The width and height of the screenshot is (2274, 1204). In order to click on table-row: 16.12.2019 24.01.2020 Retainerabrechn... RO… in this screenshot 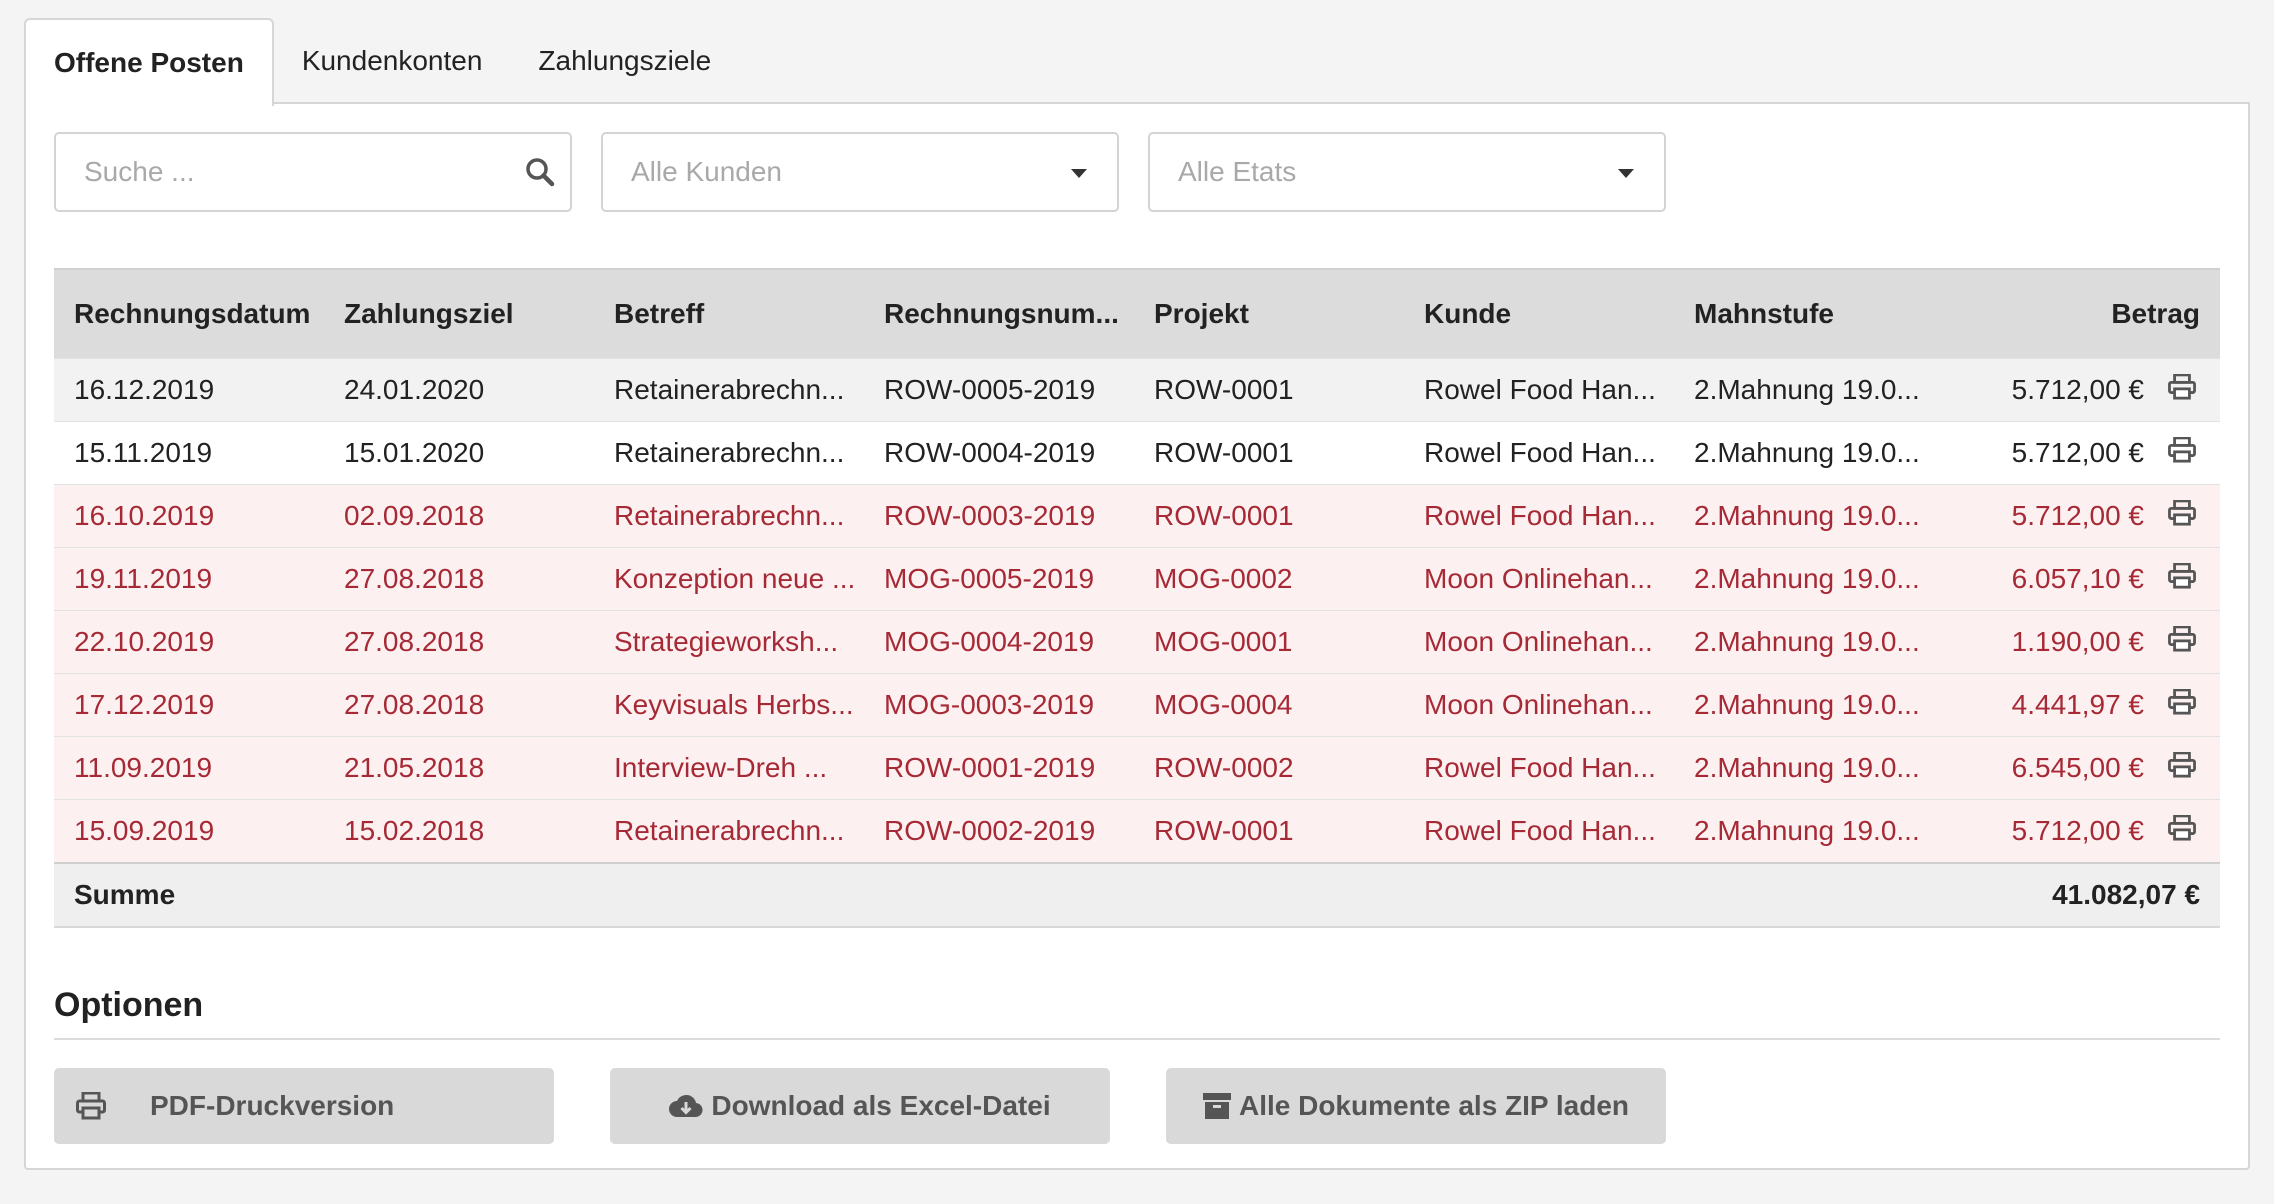, I will do `click(1137, 390)`.